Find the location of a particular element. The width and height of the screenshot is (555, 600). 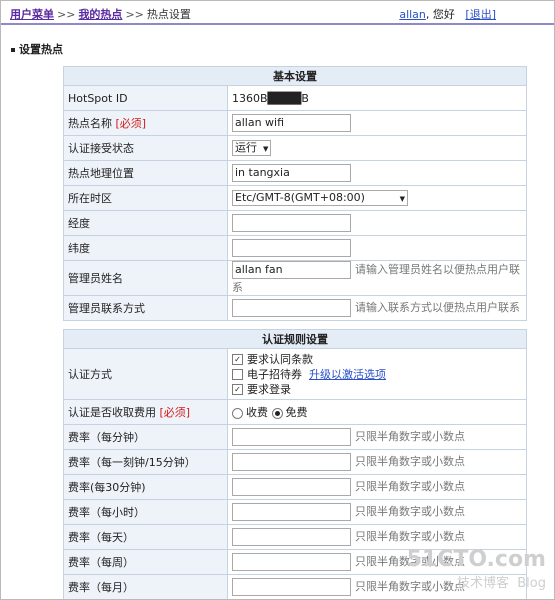

hotspot-name-input: allan wifi is located at coordinates (291, 123).